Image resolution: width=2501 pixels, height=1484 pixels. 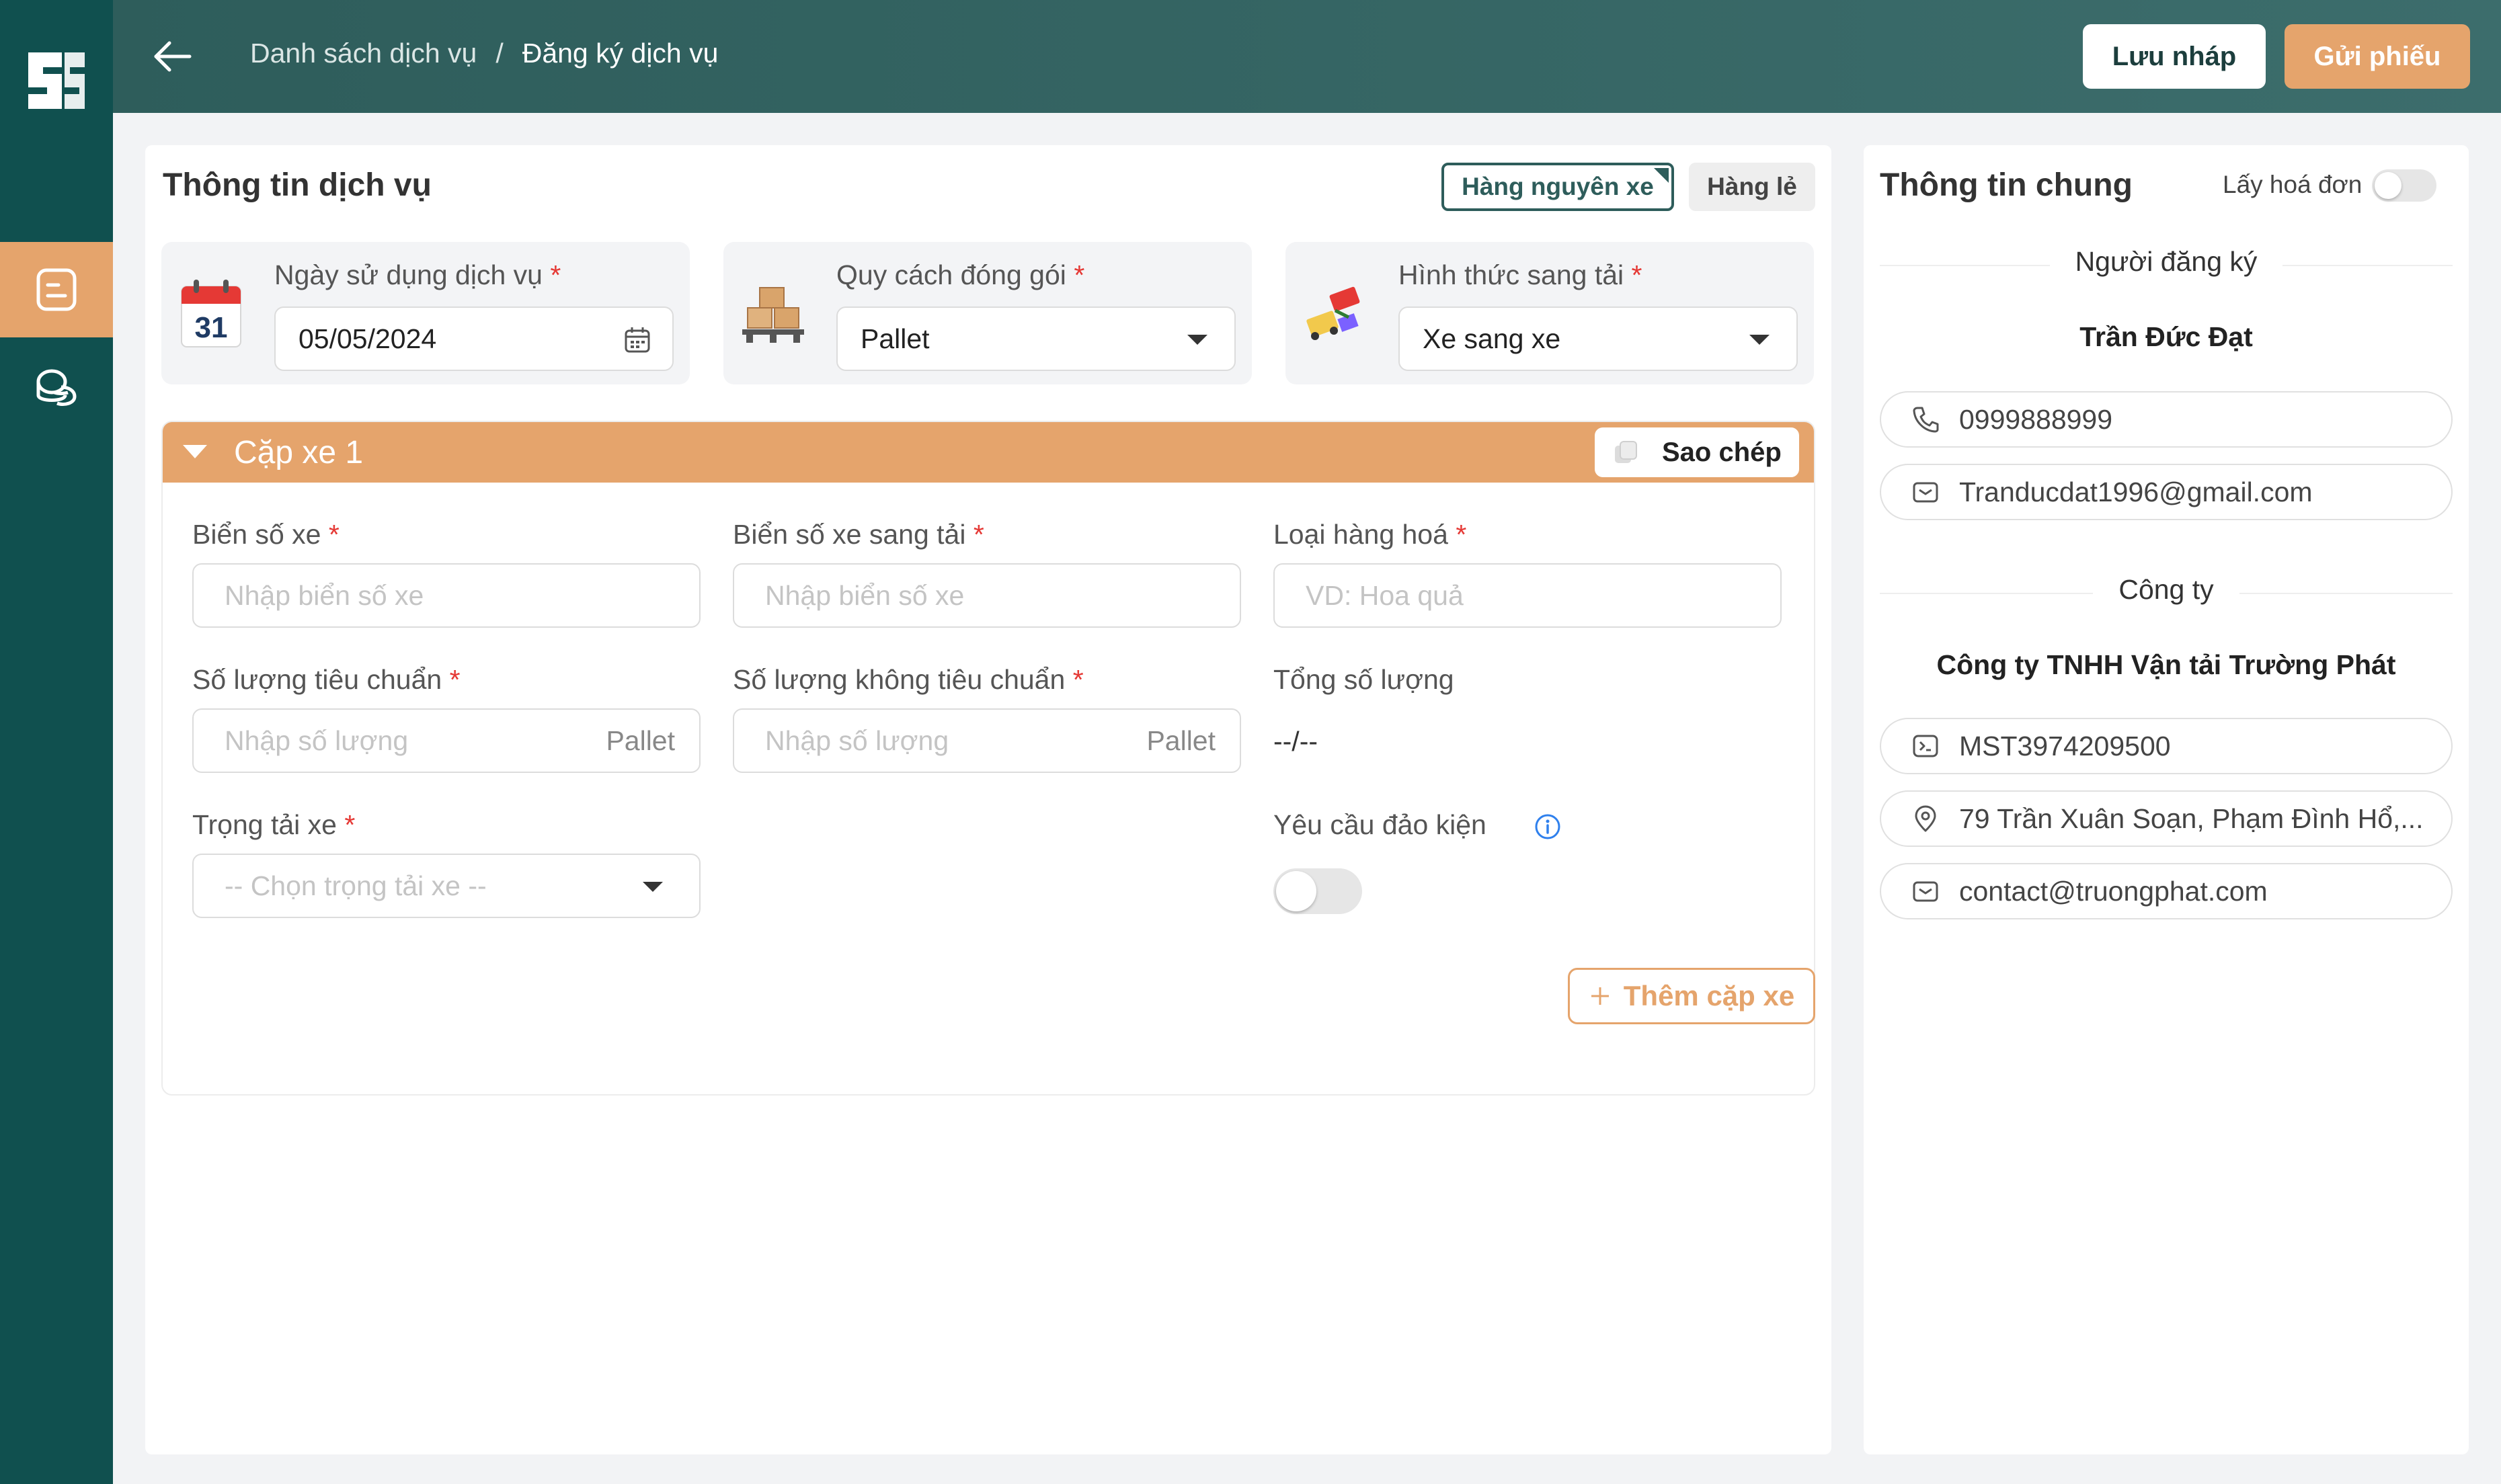 What do you see at coordinates (356, 885) in the screenshot?
I see `vehicle-load-placeholder: -- Chọn trọng tải xe --` at bounding box center [356, 885].